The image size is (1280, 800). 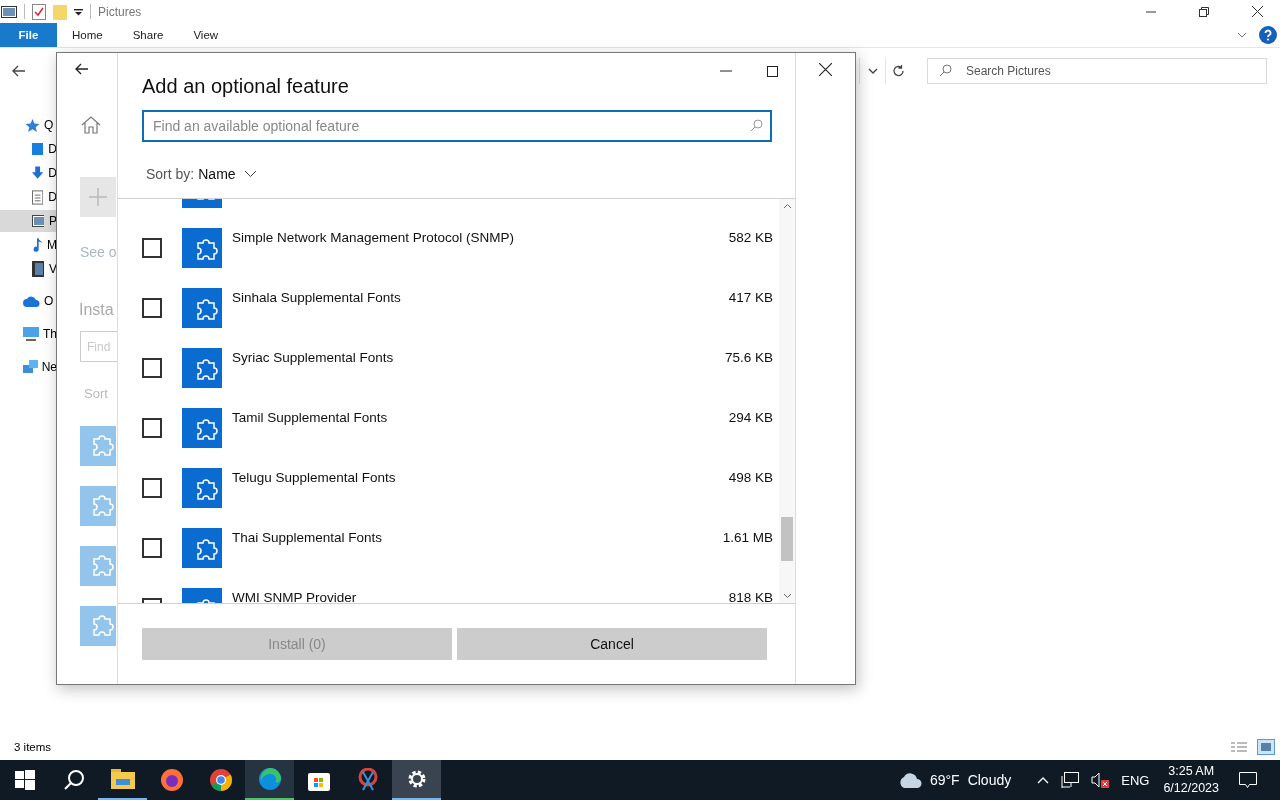 What do you see at coordinates (28, 35) in the screenshot?
I see `file-menu-button: File` at bounding box center [28, 35].